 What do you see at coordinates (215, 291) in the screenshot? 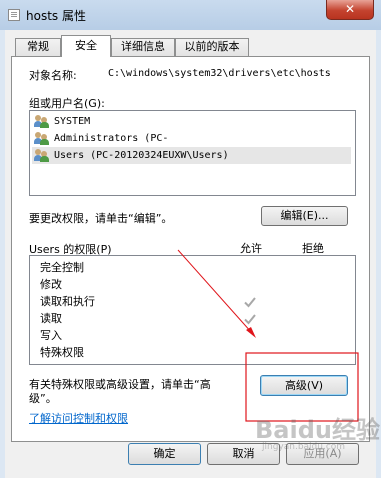
I see `annotation-arrow` at bounding box center [215, 291].